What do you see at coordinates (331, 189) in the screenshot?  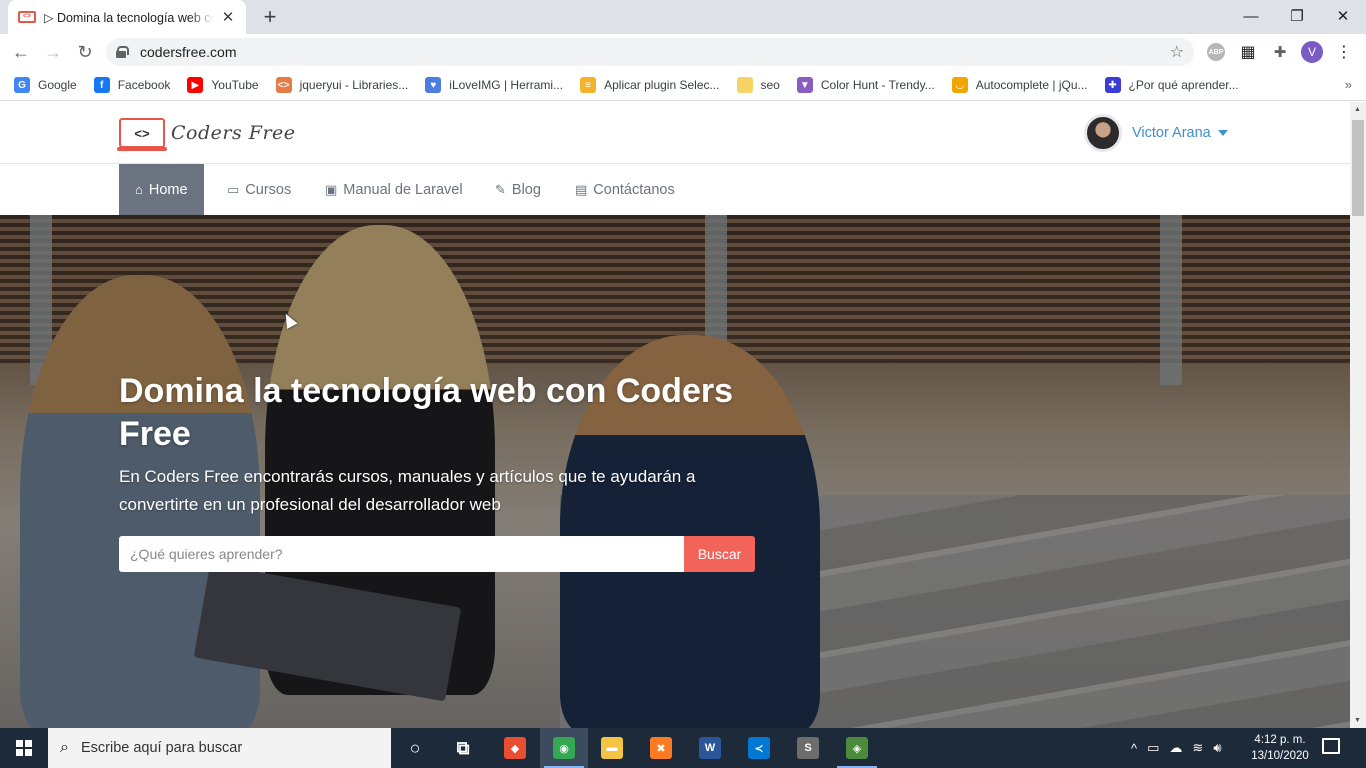 I see `nav-icon: ▣` at bounding box center [331, 189].